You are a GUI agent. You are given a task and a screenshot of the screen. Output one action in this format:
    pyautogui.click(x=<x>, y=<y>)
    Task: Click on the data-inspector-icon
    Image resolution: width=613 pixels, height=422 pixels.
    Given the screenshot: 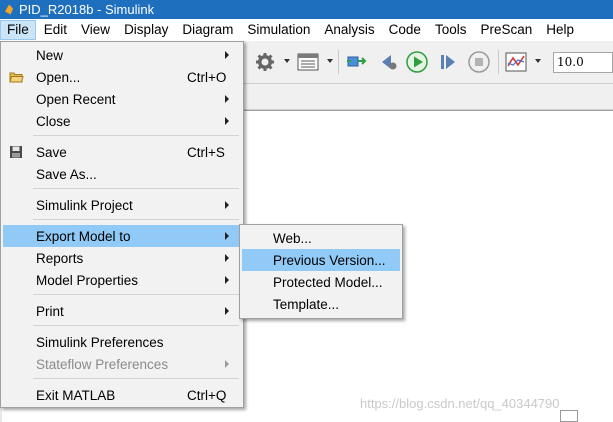 What is the action you would take?
    pyautogui.click(x=516, y=62)
    